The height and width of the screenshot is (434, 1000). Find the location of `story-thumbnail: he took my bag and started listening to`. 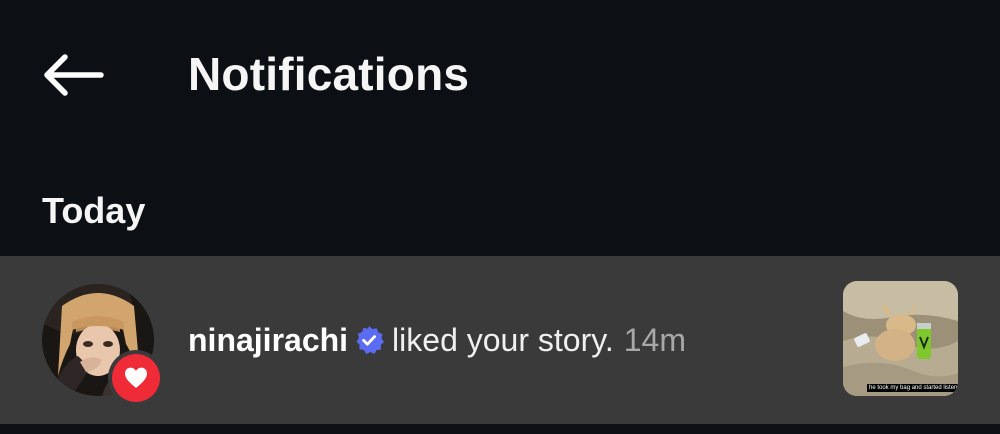

story-thumbnail: he took my bag and started listening to is located at coordinates (900, 338).